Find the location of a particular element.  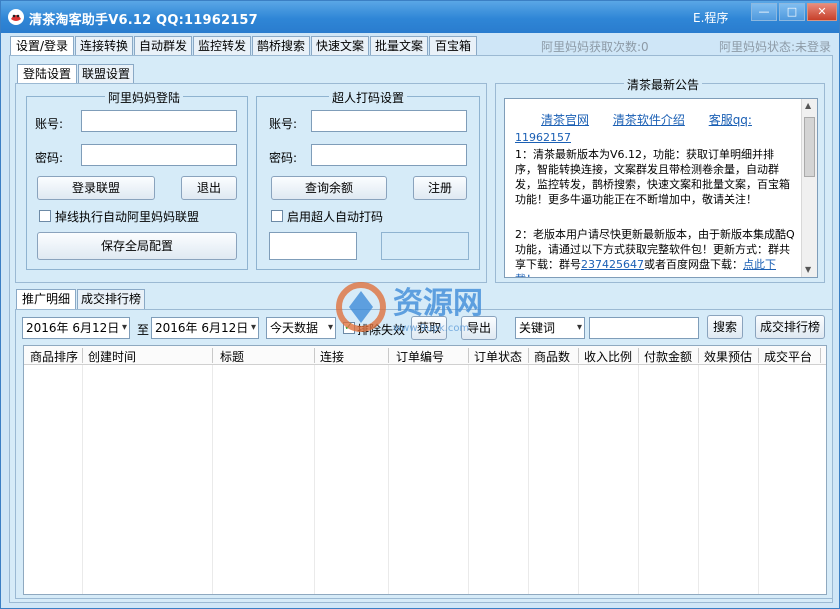

alimama-account-input is located at coordinates (159, 121).